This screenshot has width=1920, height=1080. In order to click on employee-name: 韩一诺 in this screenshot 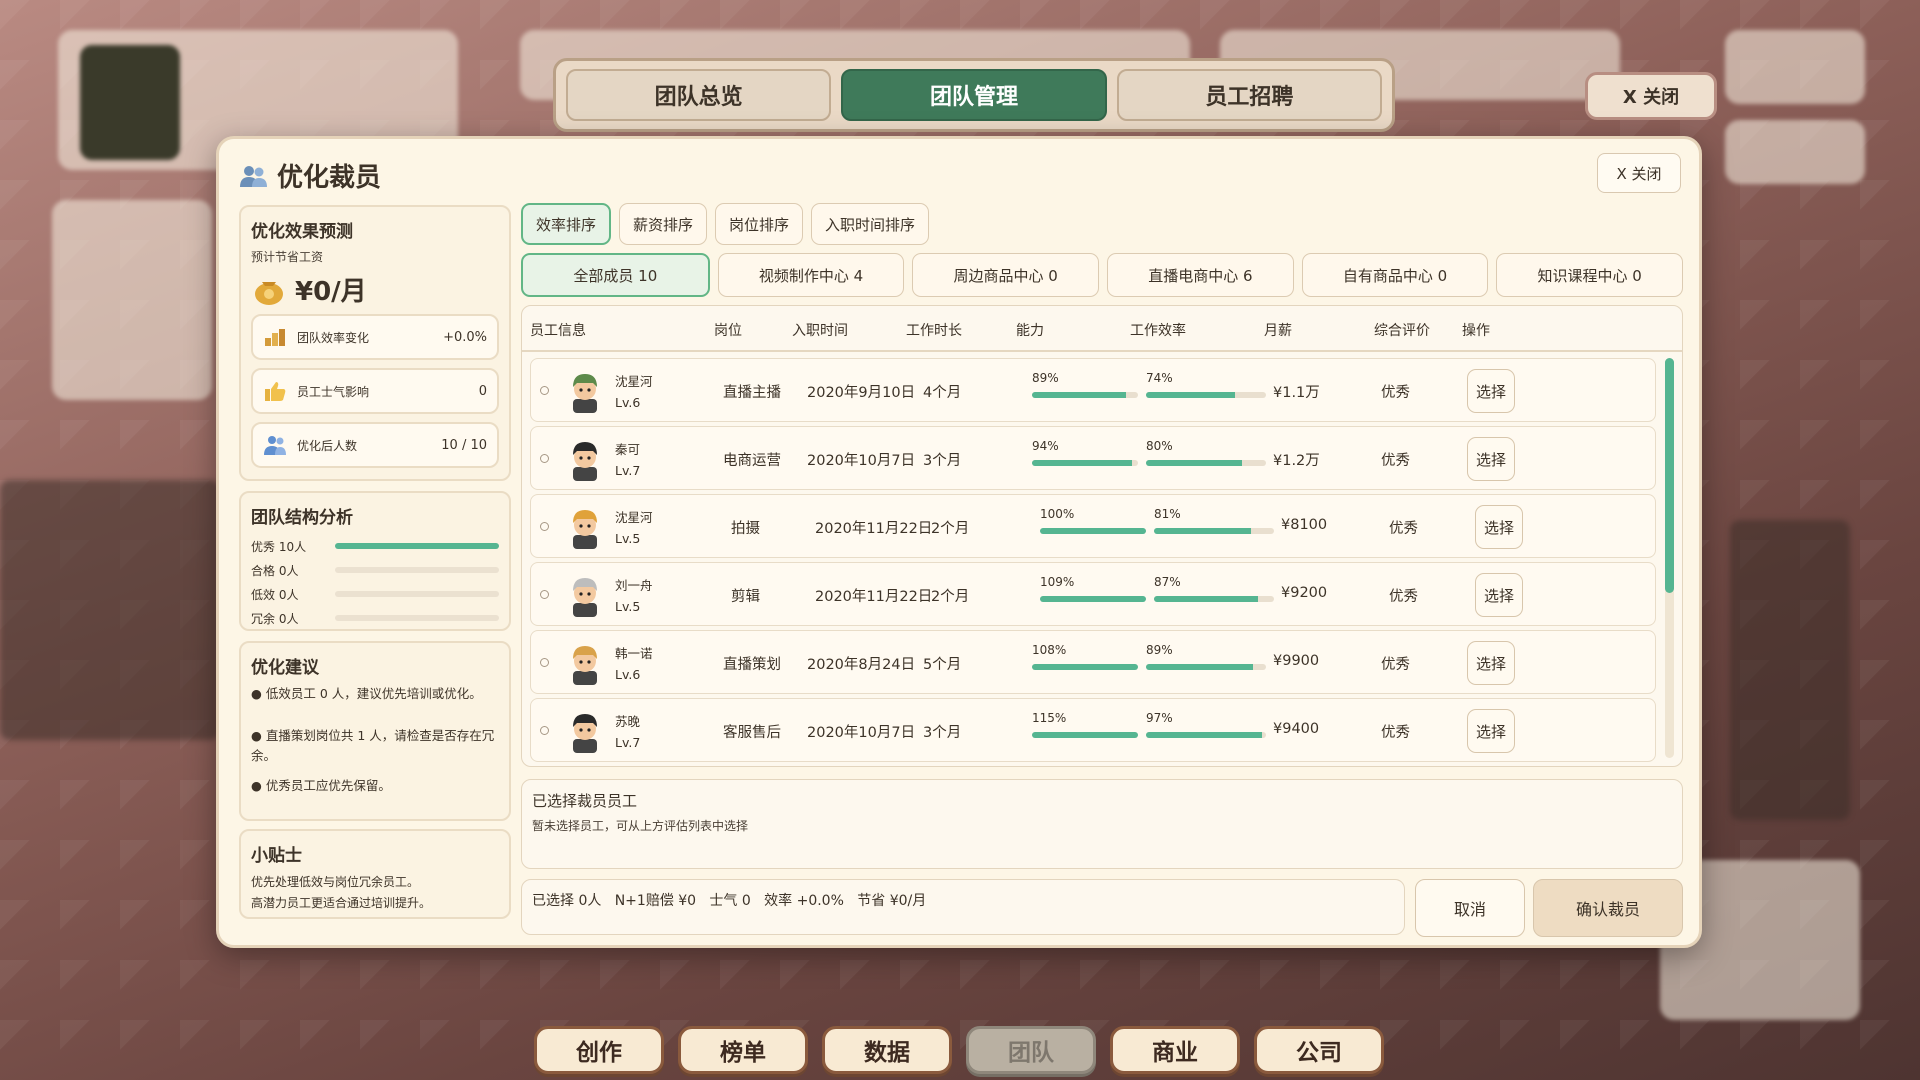, I will do `click(634, 653)`.